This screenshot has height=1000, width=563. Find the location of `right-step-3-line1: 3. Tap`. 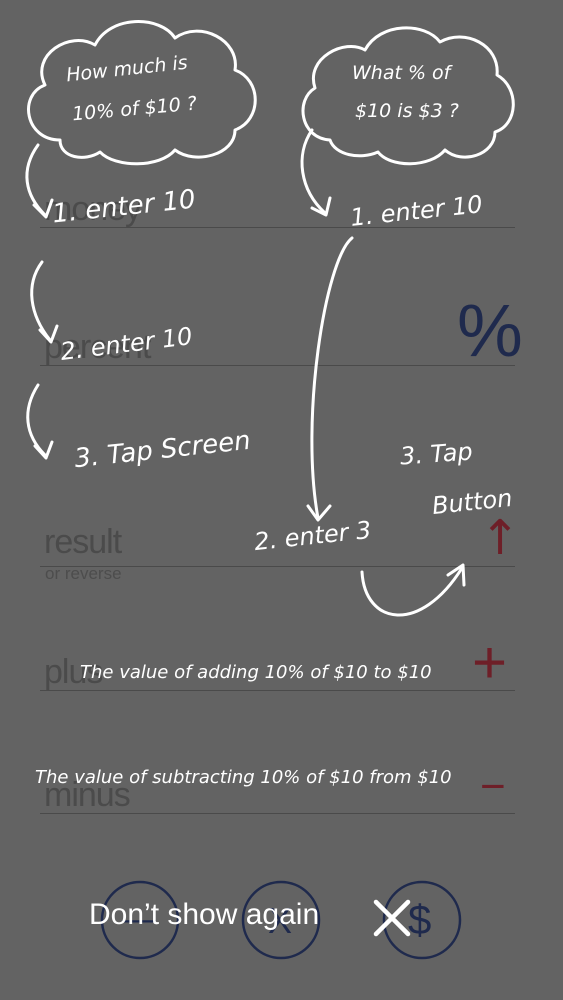

right-step-3-line1: 3. Tap is located at coordinates (436, 454).